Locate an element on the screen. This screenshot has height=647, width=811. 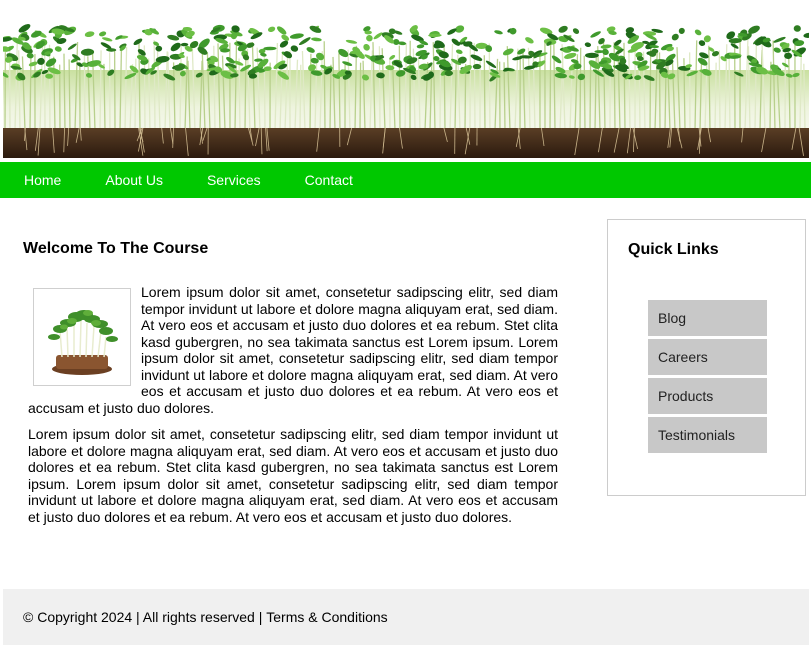
quick-link-testimonials: Testimonials is located at coordinates (707, 435).